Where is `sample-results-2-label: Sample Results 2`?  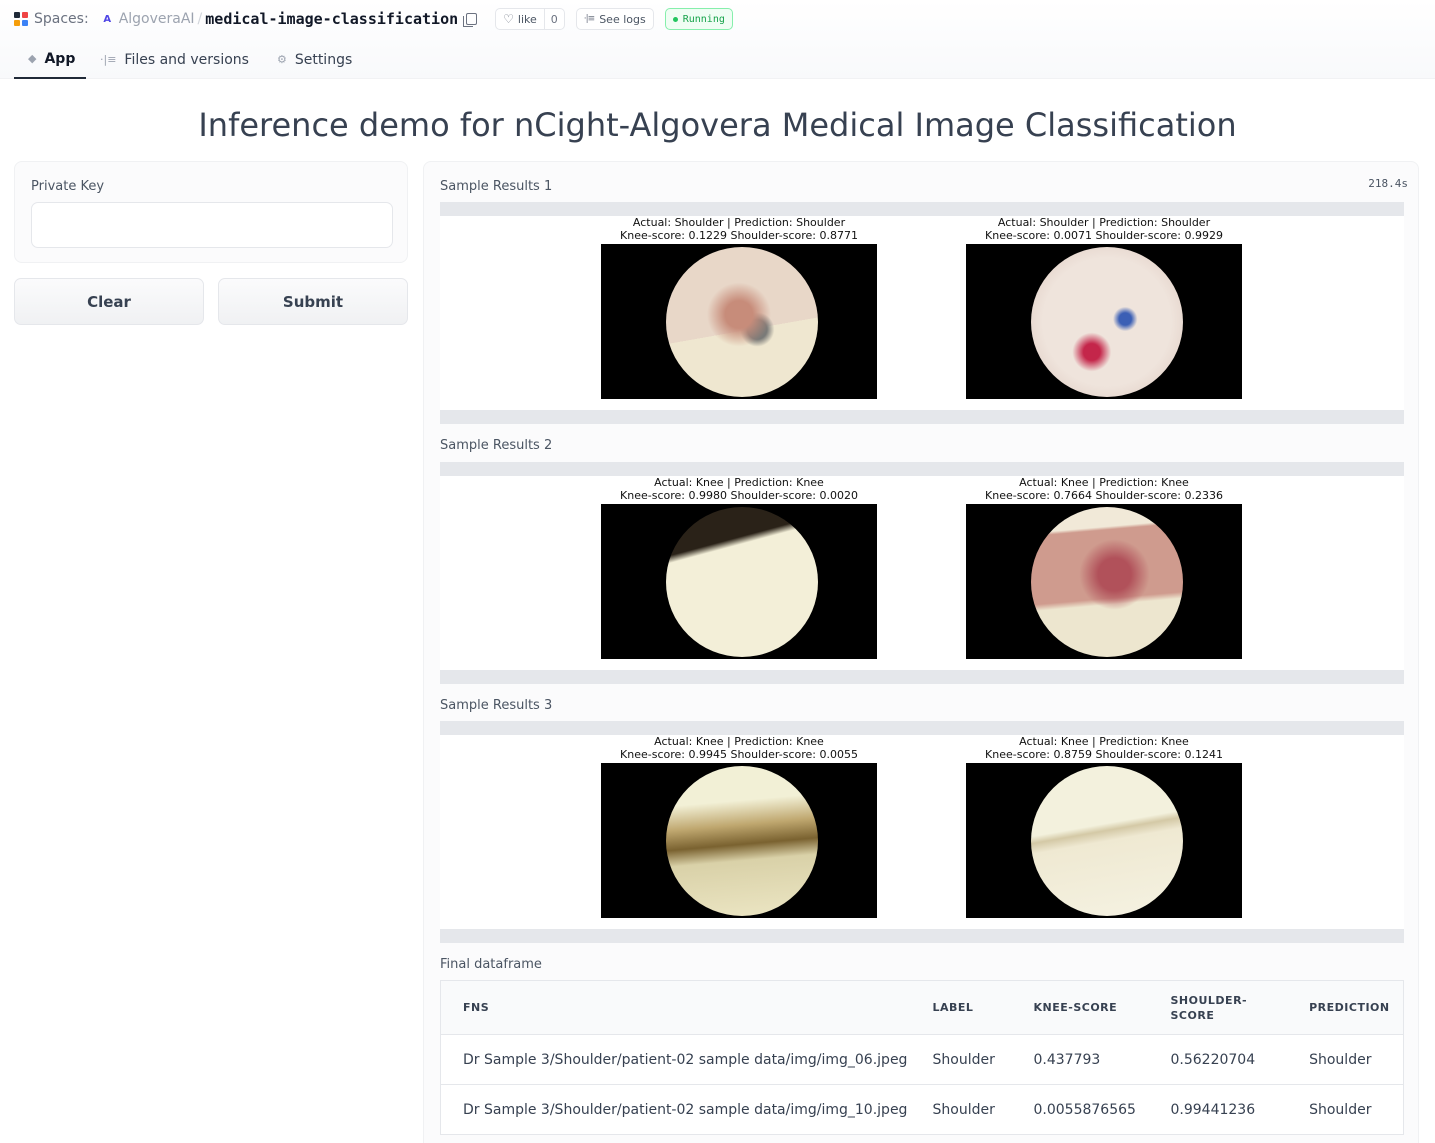
sample-results-2-label: Sample Results 2 is located at coordinates (496, 445).